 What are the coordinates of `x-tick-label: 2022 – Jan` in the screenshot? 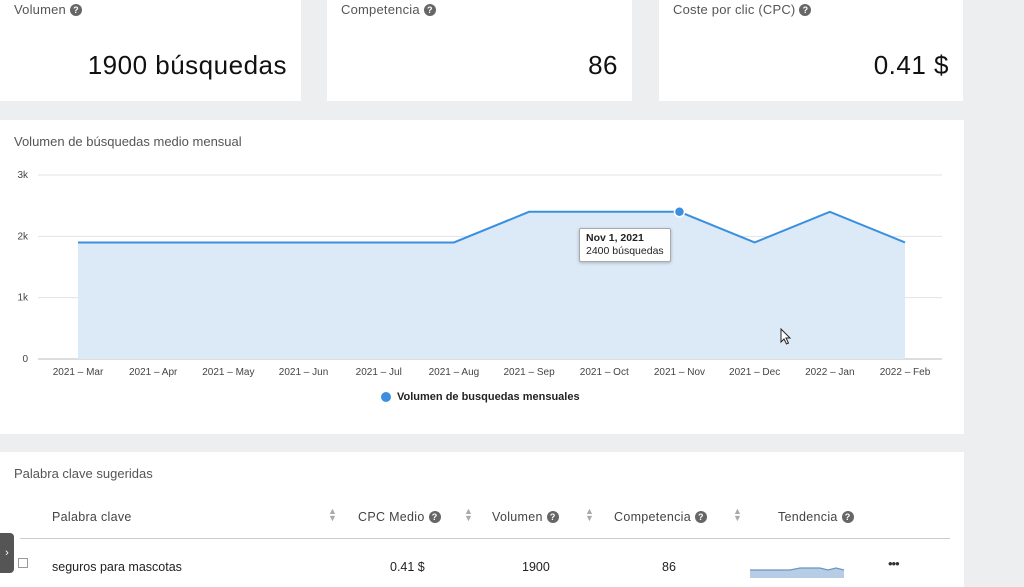 It's located at (830, 372).